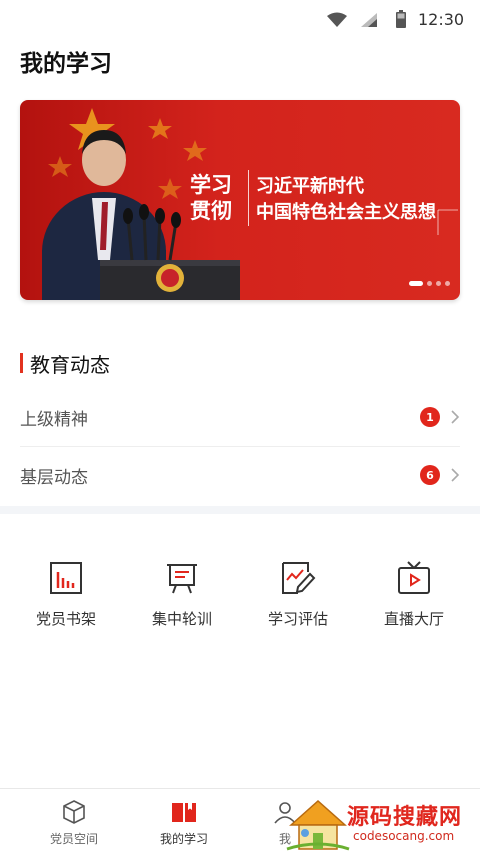  What do you see at coordinates (183, 839) in the screenshot?
I see `tab-label: 我的学习` at bounding box center [183, 839].